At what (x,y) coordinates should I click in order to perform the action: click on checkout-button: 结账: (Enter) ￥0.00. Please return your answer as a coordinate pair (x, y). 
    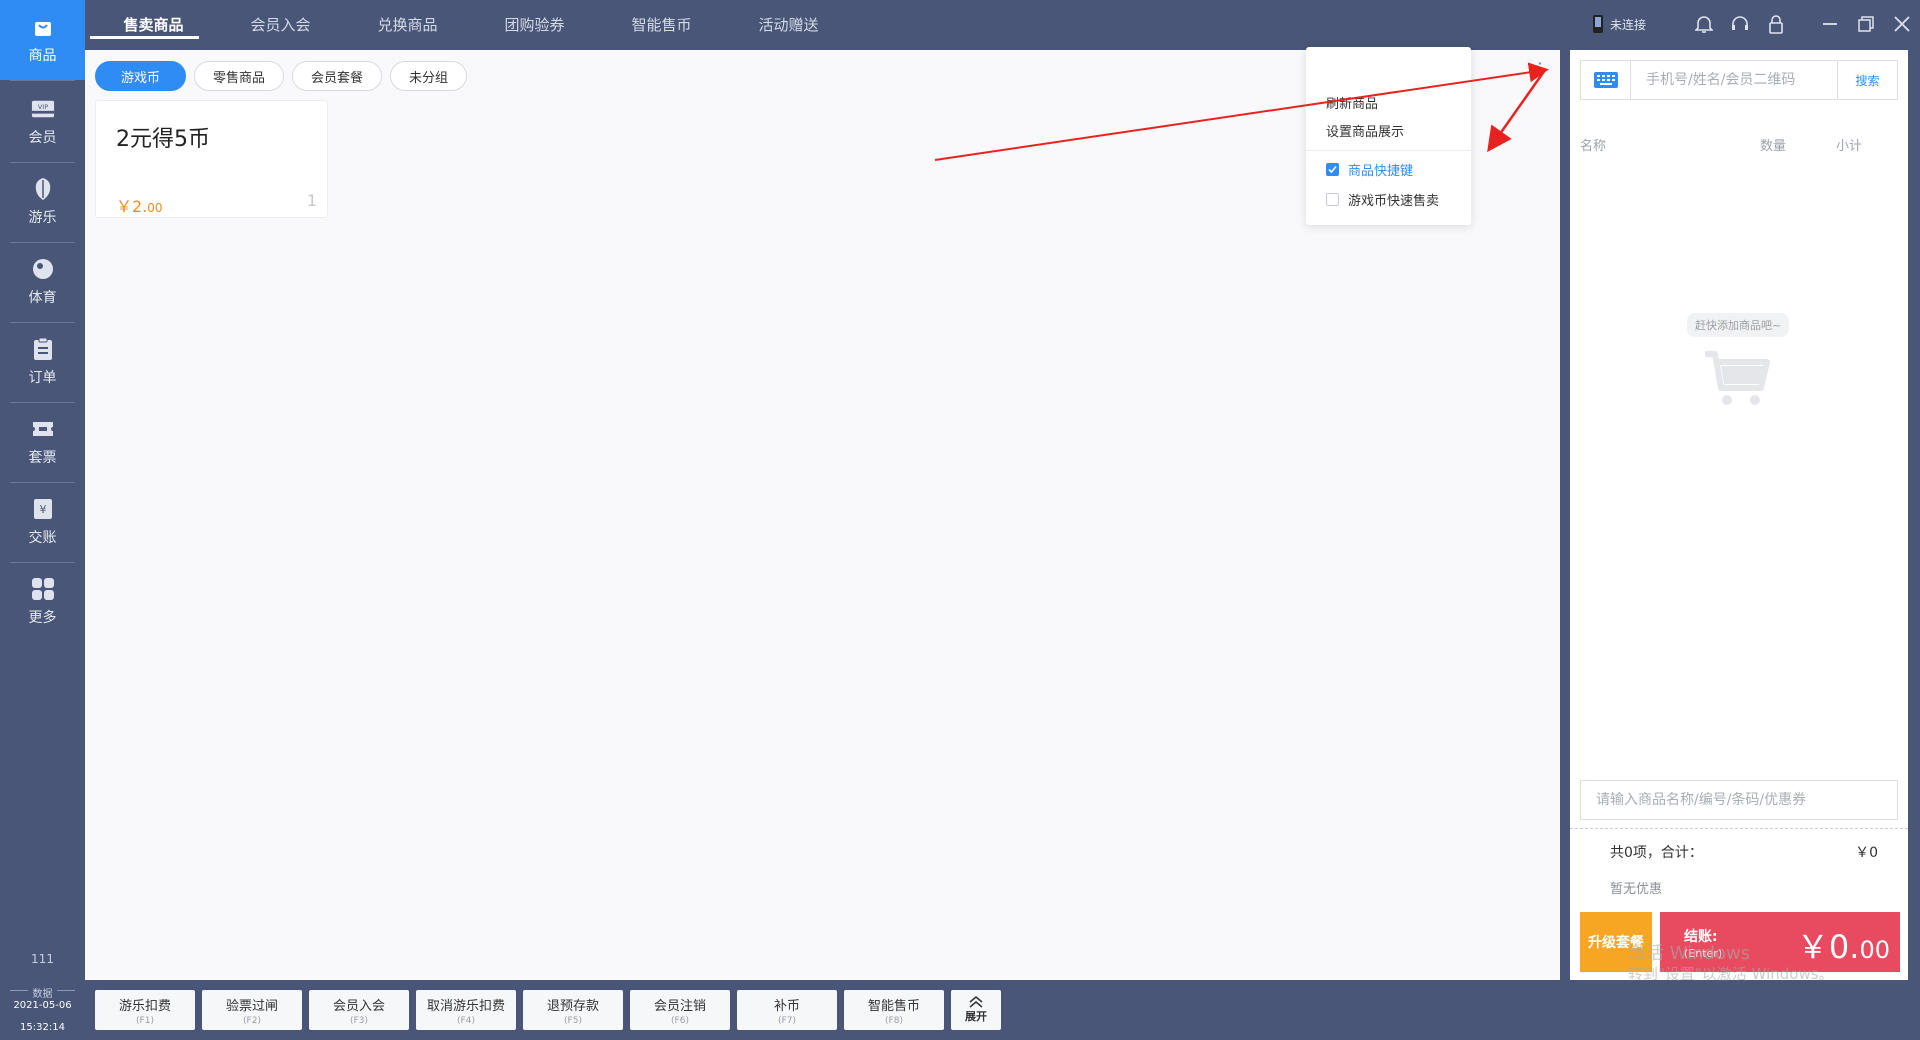
    Looking at the image, I should click on (1780, 942).